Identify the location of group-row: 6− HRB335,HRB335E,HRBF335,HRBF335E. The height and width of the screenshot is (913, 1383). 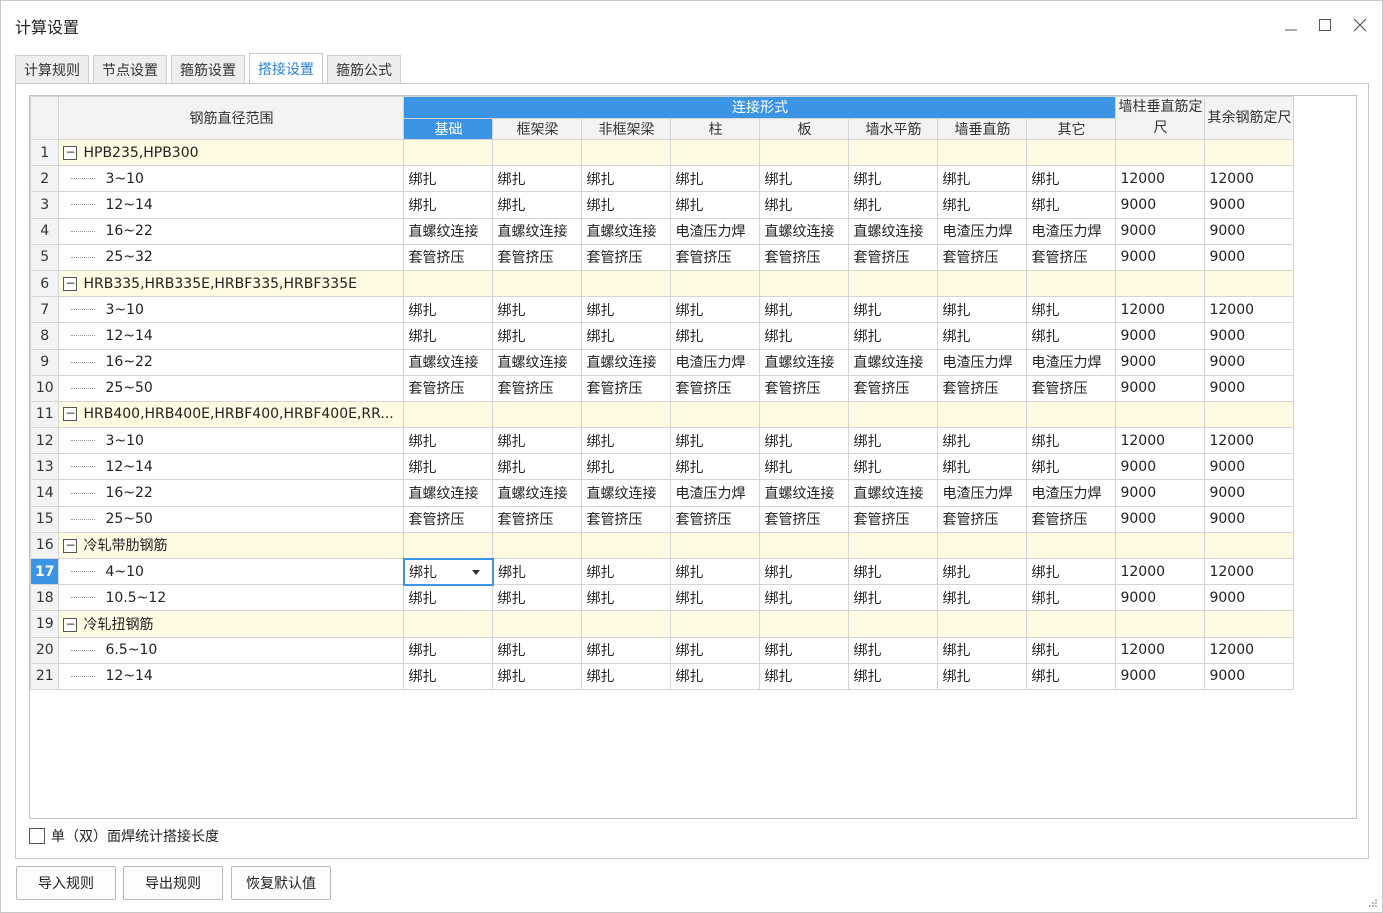
(662, 283).